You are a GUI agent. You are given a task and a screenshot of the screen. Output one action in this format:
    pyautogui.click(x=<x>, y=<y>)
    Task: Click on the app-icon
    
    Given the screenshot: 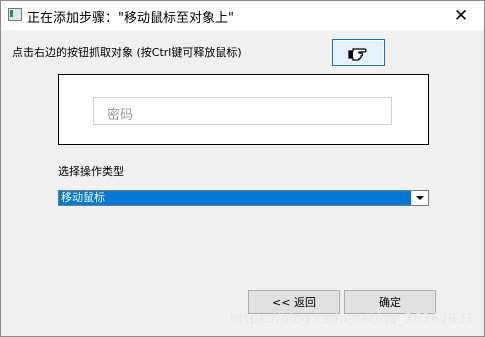 What is the action you would take?
    pyautogui.click(x=15, y=14)
    